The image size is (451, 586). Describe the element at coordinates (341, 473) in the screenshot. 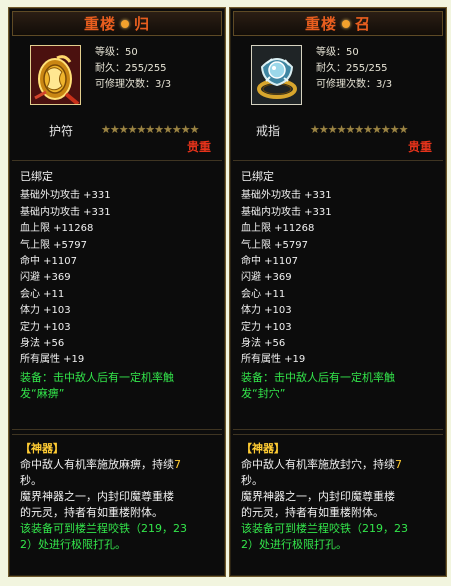

I see `artifact-effect: 命中敌人有机率施放封穴，持续7 秒。` at that location.